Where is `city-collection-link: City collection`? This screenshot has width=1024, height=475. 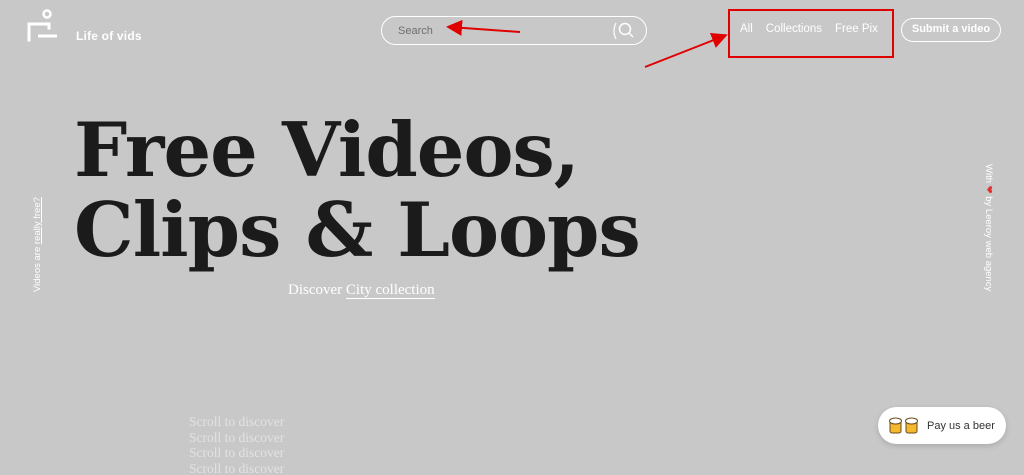
city-collection-link: City collection is located at coordinates (390, 290).